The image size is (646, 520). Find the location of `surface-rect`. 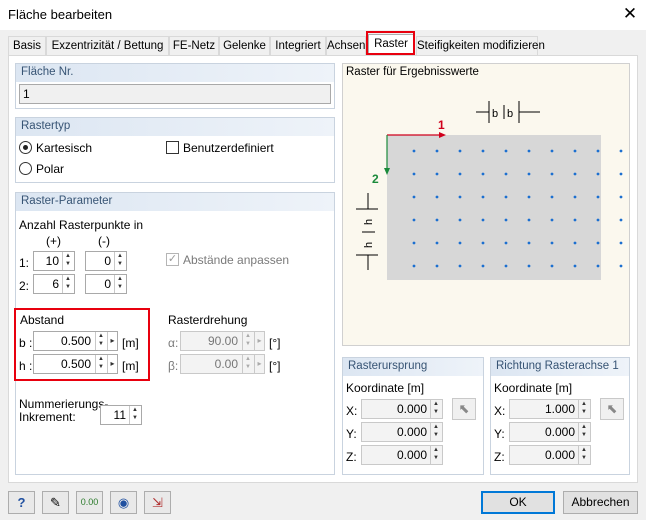

surface-rect is located at coordinates (494, 207).